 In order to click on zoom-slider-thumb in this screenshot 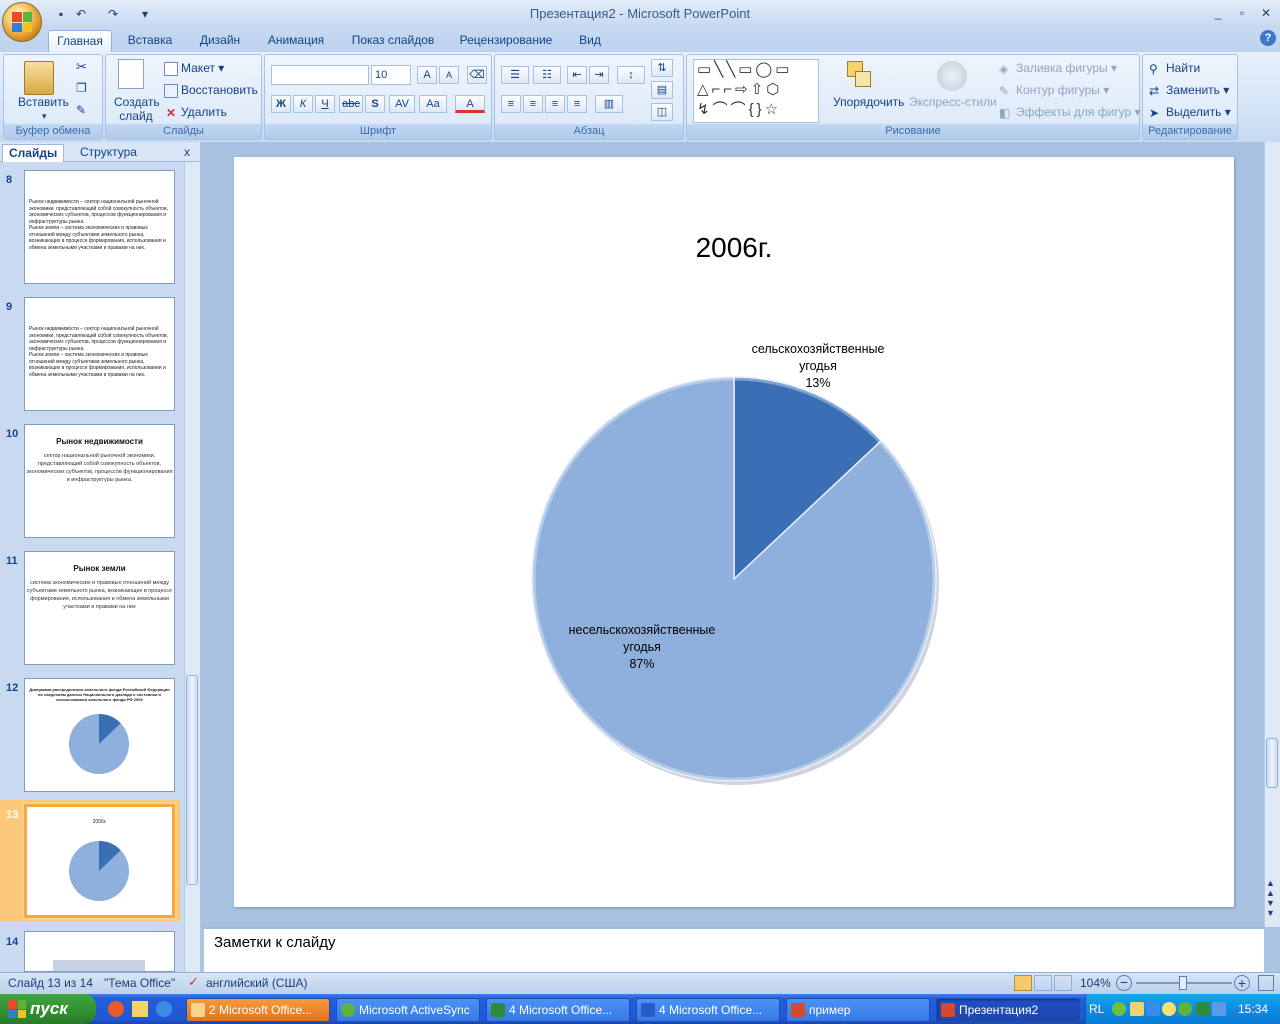, I will do `click(1183, 983)`.